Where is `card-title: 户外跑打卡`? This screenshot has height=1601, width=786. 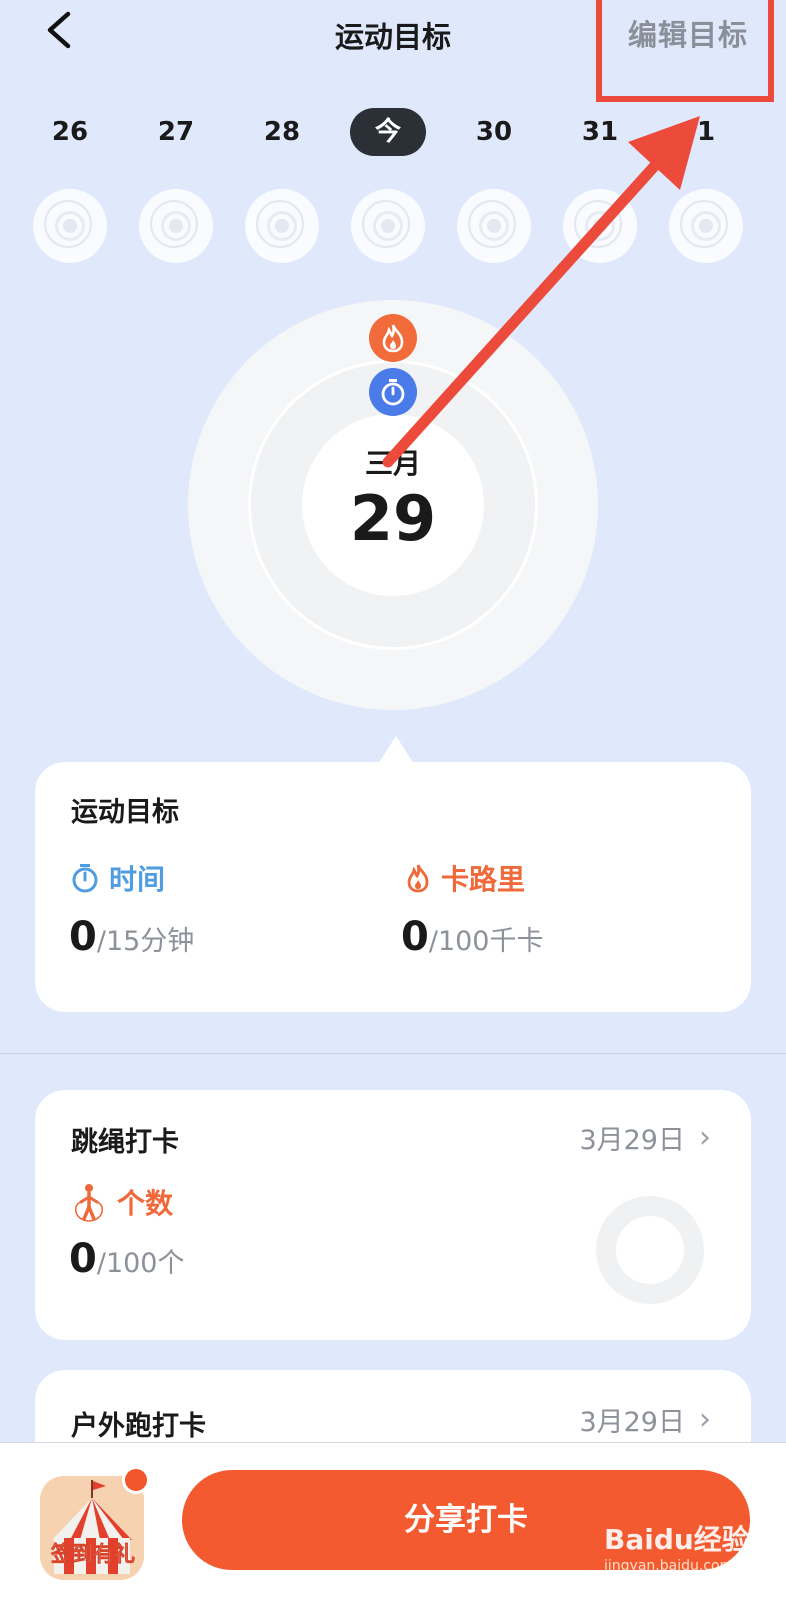 card-title: 户外跑打卡 is located at coordinates (138, 1426).